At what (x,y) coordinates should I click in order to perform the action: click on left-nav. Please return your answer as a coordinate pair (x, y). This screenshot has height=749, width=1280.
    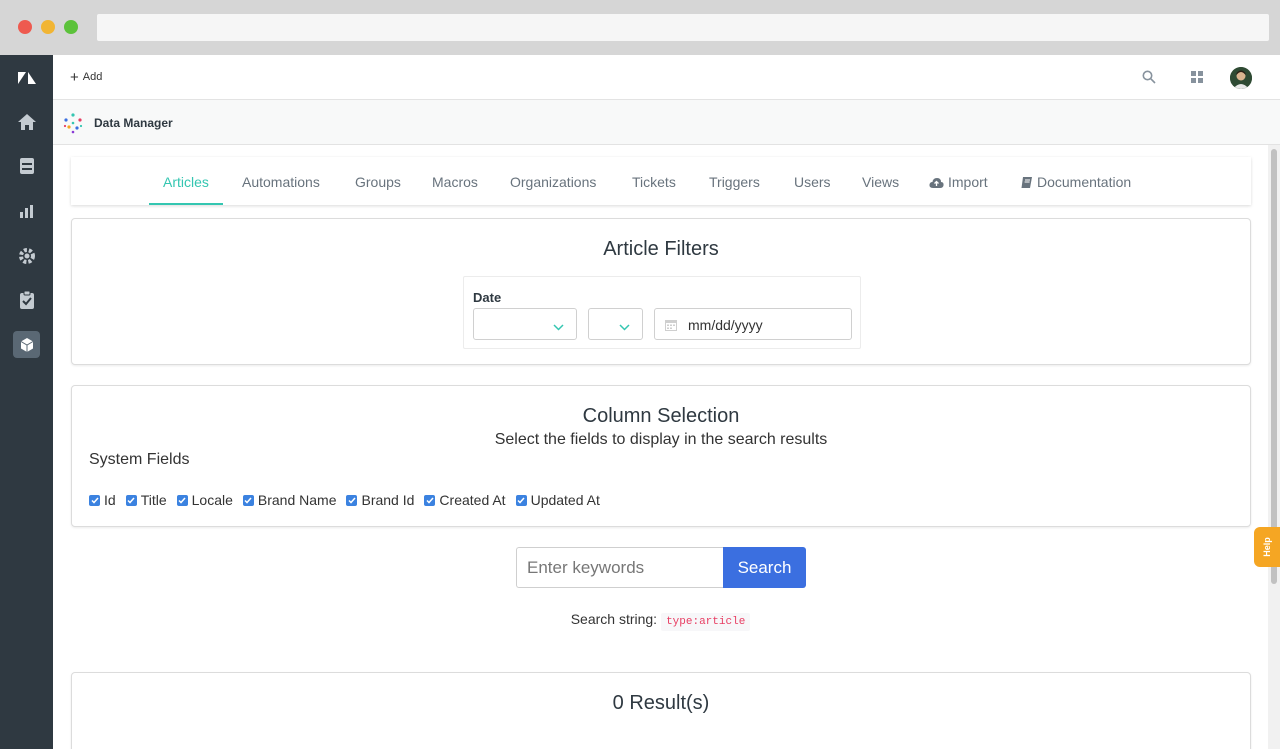
    Looking at the image, I should click on (26, 402).